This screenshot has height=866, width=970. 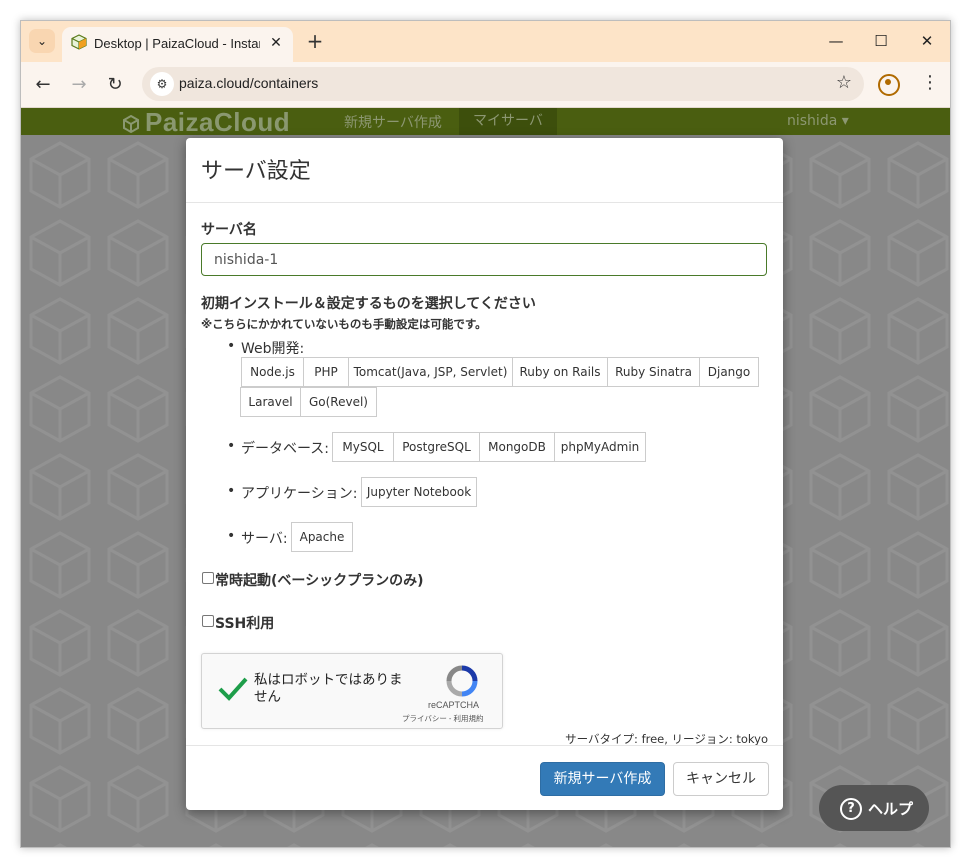 What do you see at coordinates (600, 447) in the screenshot?
I see `option-phpmyadmin: phpMyAdmin` at bounding box center [600, 447].